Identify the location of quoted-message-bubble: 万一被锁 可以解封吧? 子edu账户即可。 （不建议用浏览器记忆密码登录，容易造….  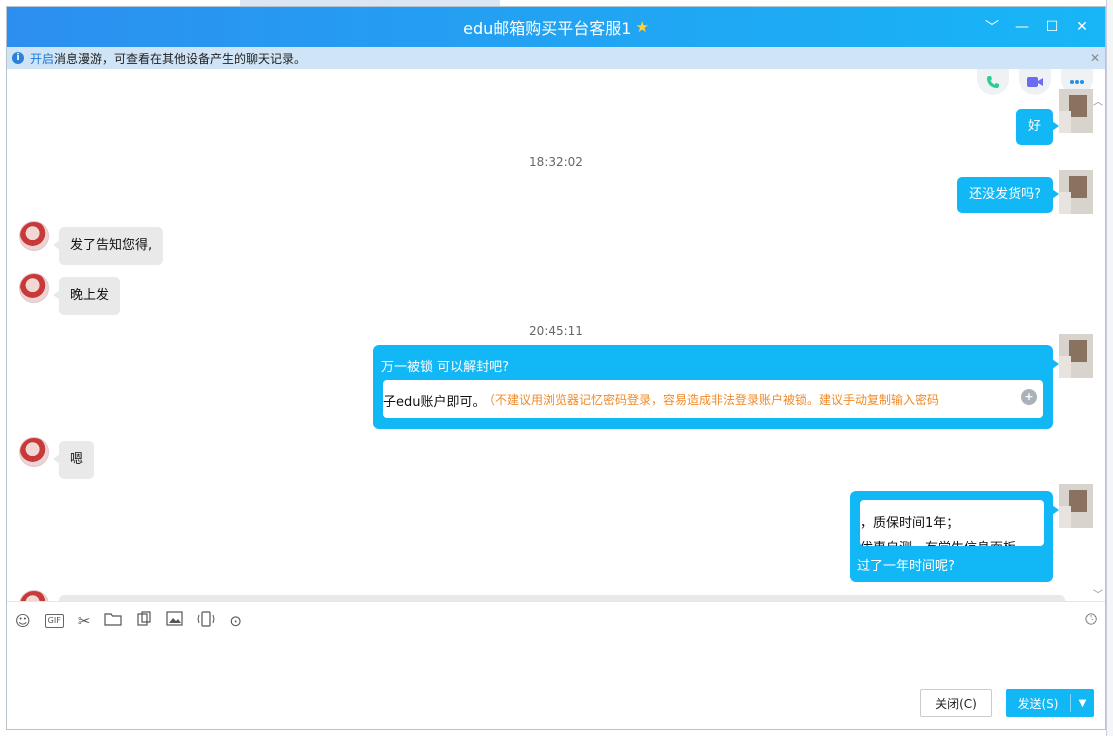
(716, 387).